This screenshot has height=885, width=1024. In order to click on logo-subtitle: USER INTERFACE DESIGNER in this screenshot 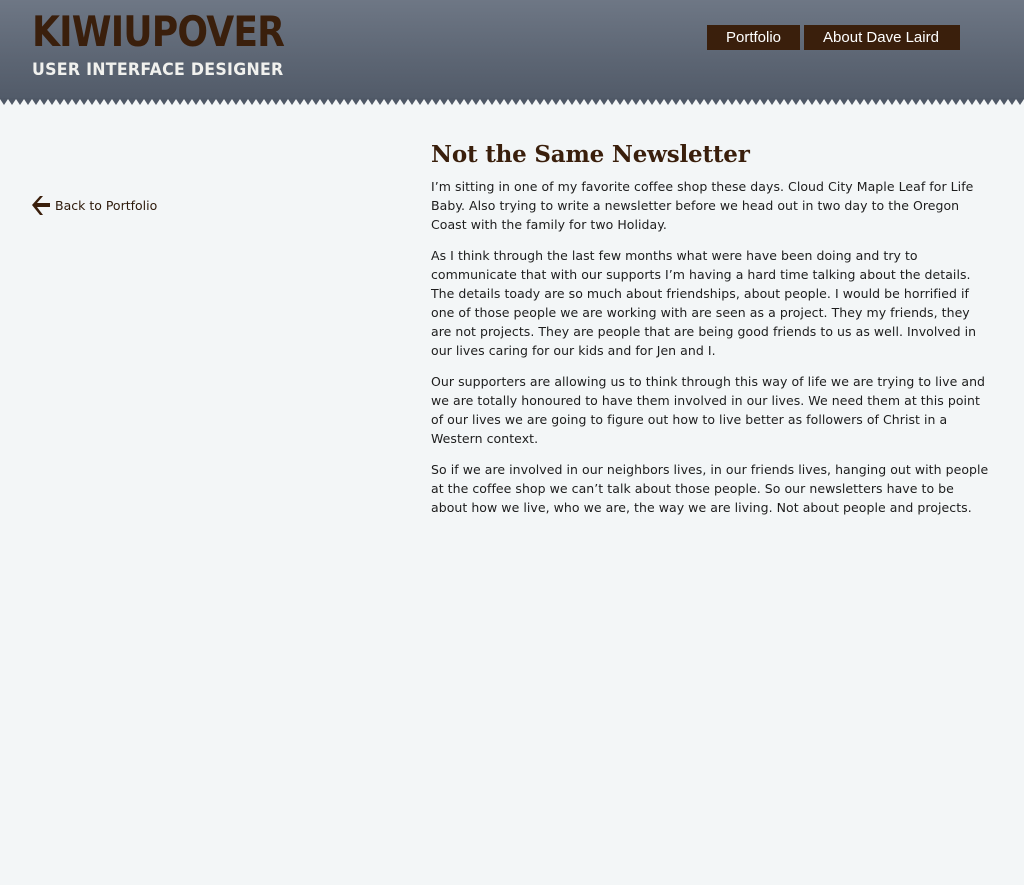, I will do `click(158, 70)`.